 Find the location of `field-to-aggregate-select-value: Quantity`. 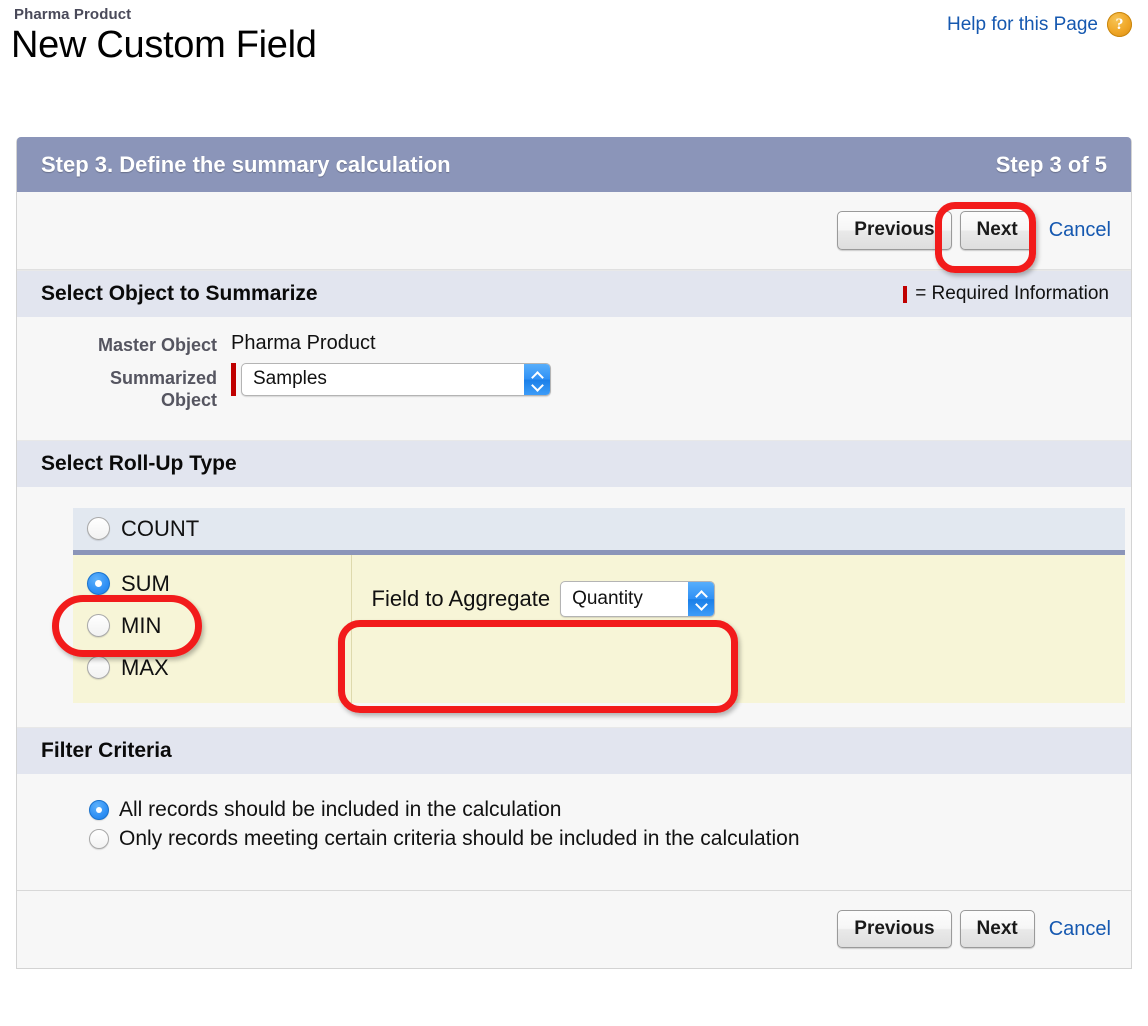

field-to-aggregate-select-value: Quantity is located at coordinates (607, 598).